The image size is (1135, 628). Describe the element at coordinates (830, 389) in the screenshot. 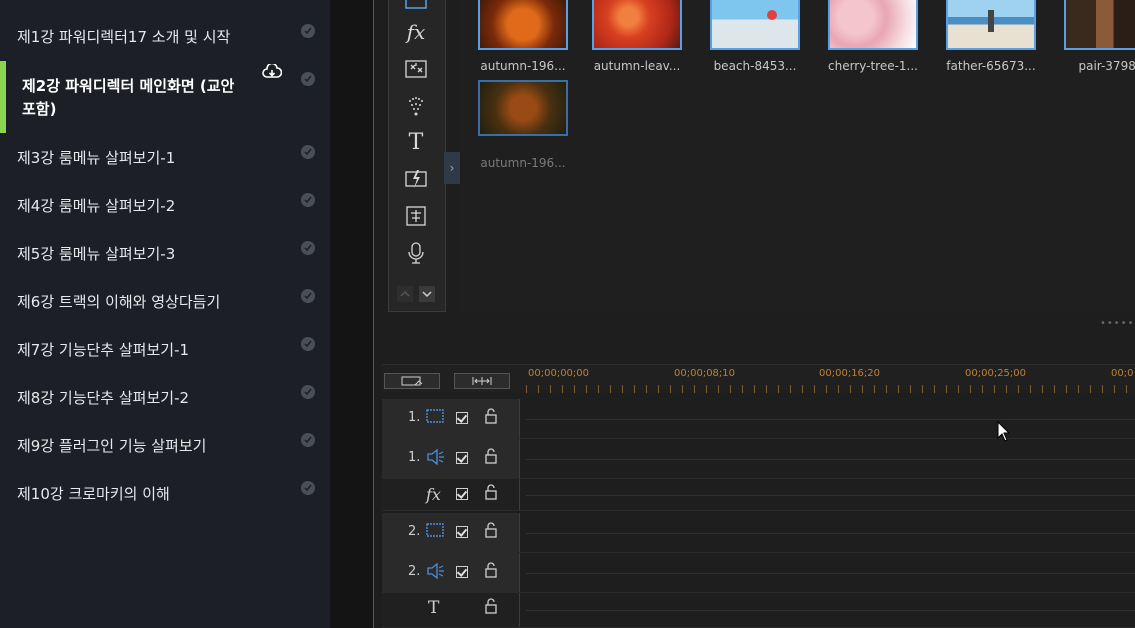

I see `ruler-ticks` at that location.